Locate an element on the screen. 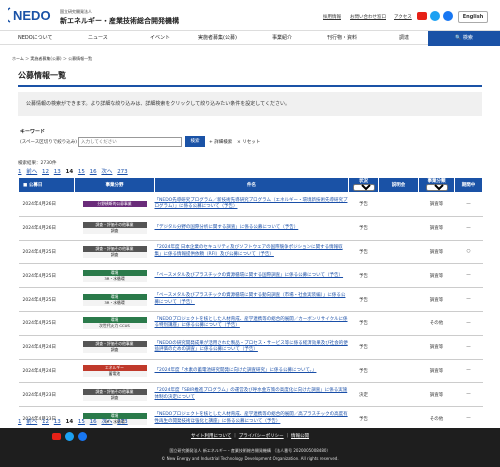 The width and height of the screenshot is (500, 467). nav-publications: 刊行物・資料 is located at coordinates (342, 37).